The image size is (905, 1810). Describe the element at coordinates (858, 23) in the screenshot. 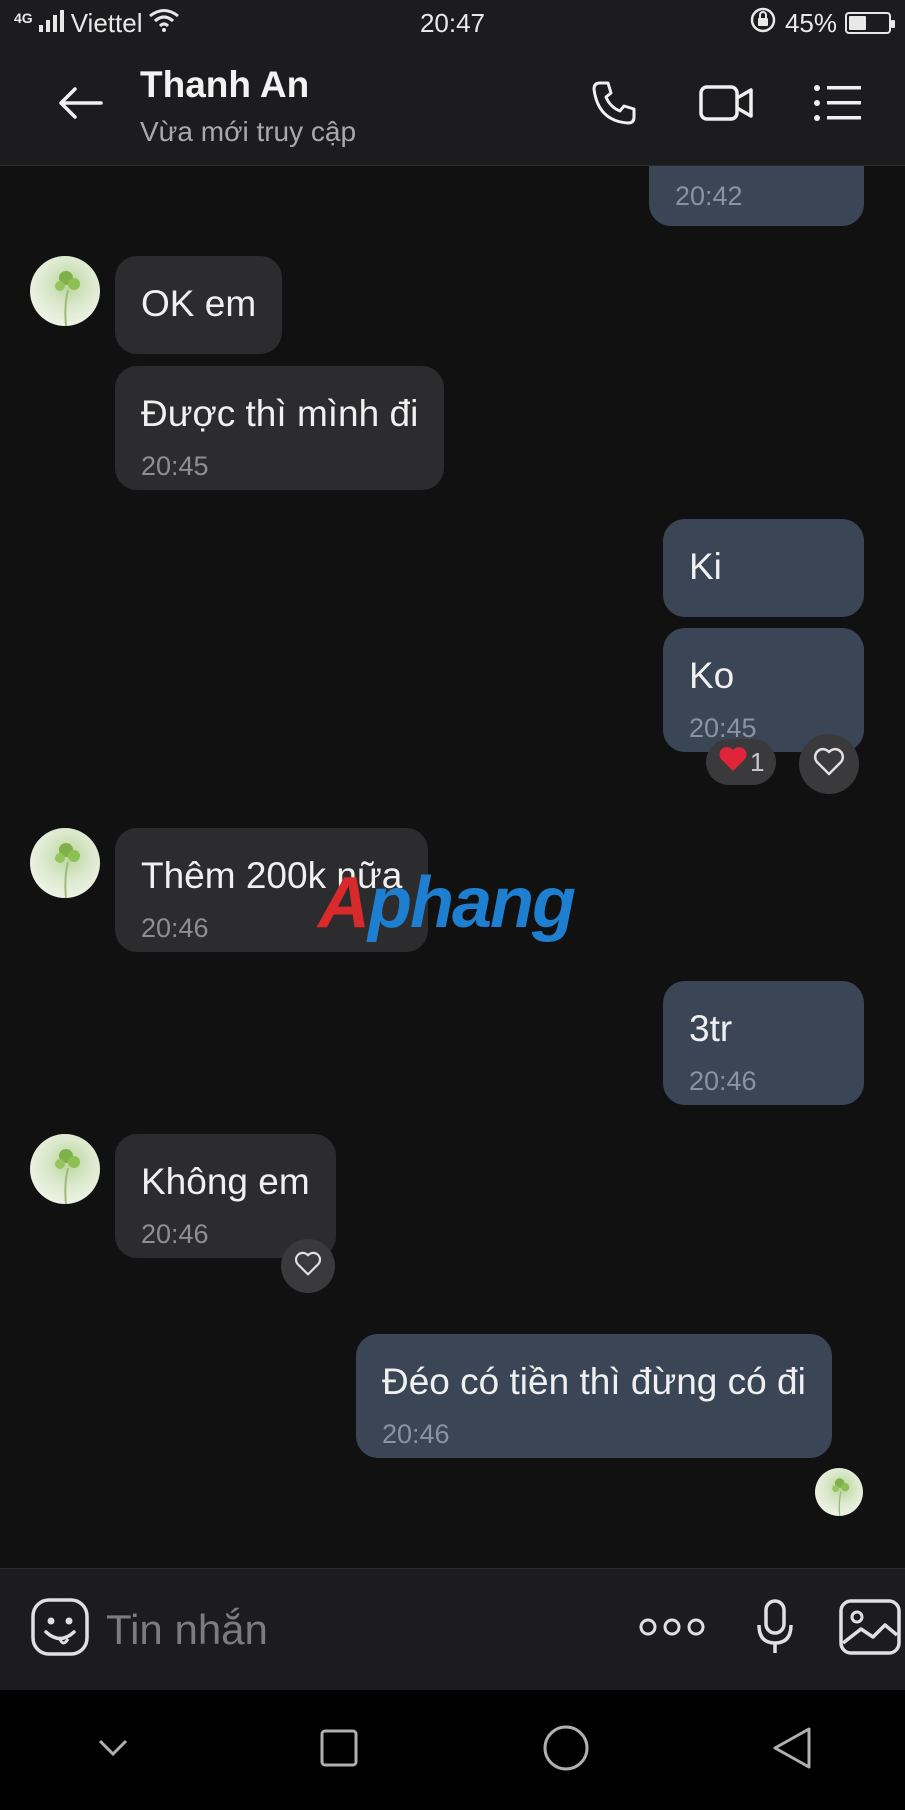

I see `battery-level` at that location.